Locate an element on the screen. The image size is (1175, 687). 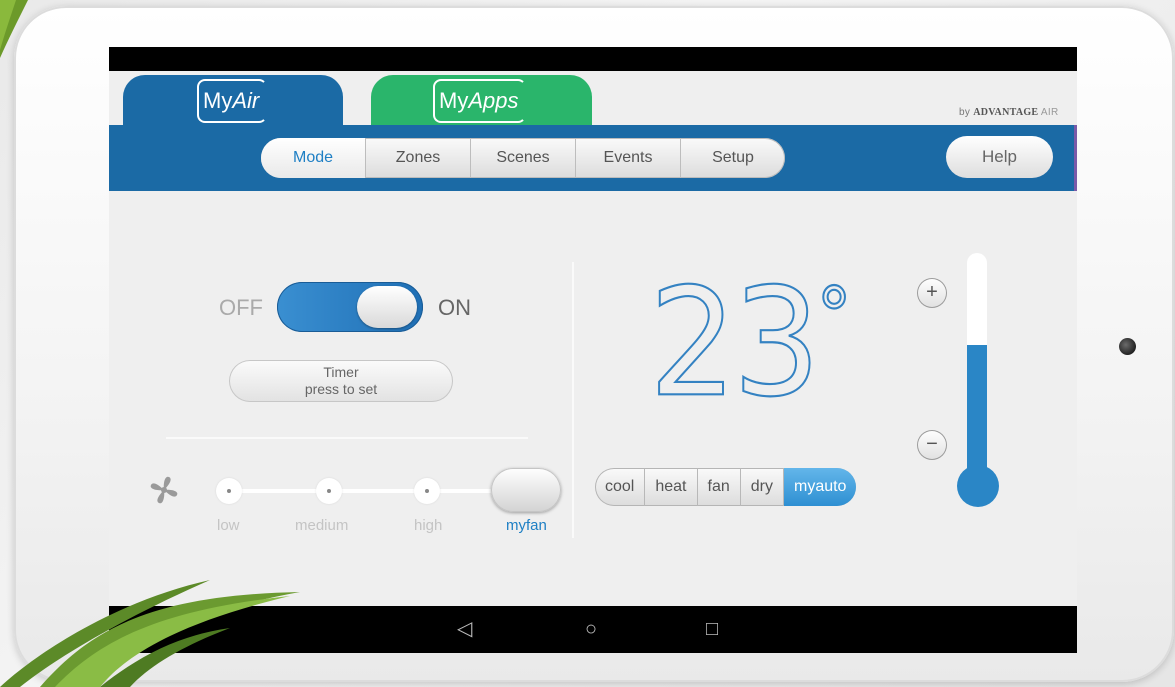
status-bar is located at coordinates (593, 59).